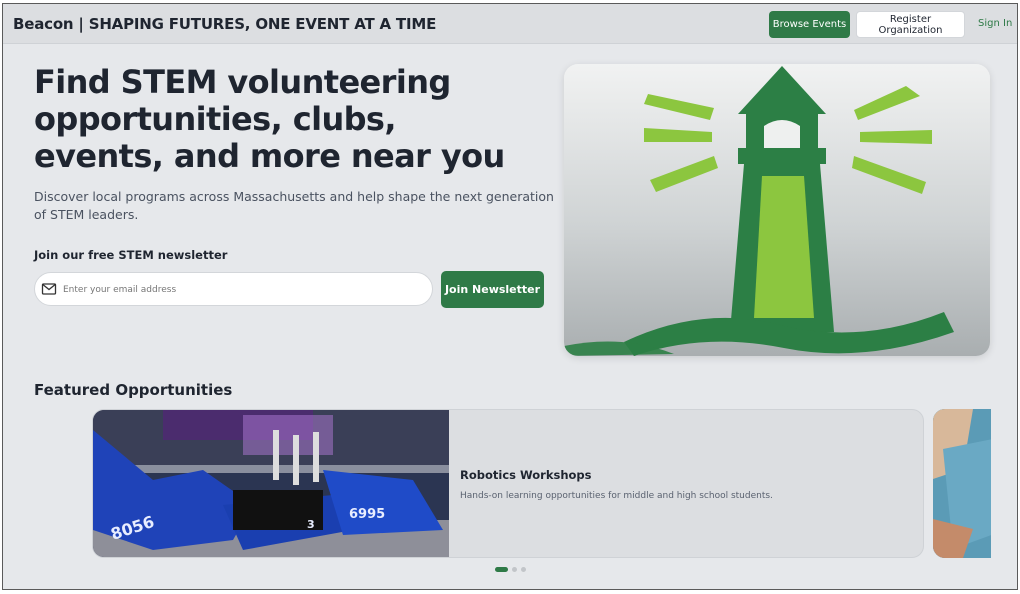 The image size is (1020, 594). Describe the element at coordinates (910, 24) in the screenshot. I see `register-organization-button: Register Organization` at that location.